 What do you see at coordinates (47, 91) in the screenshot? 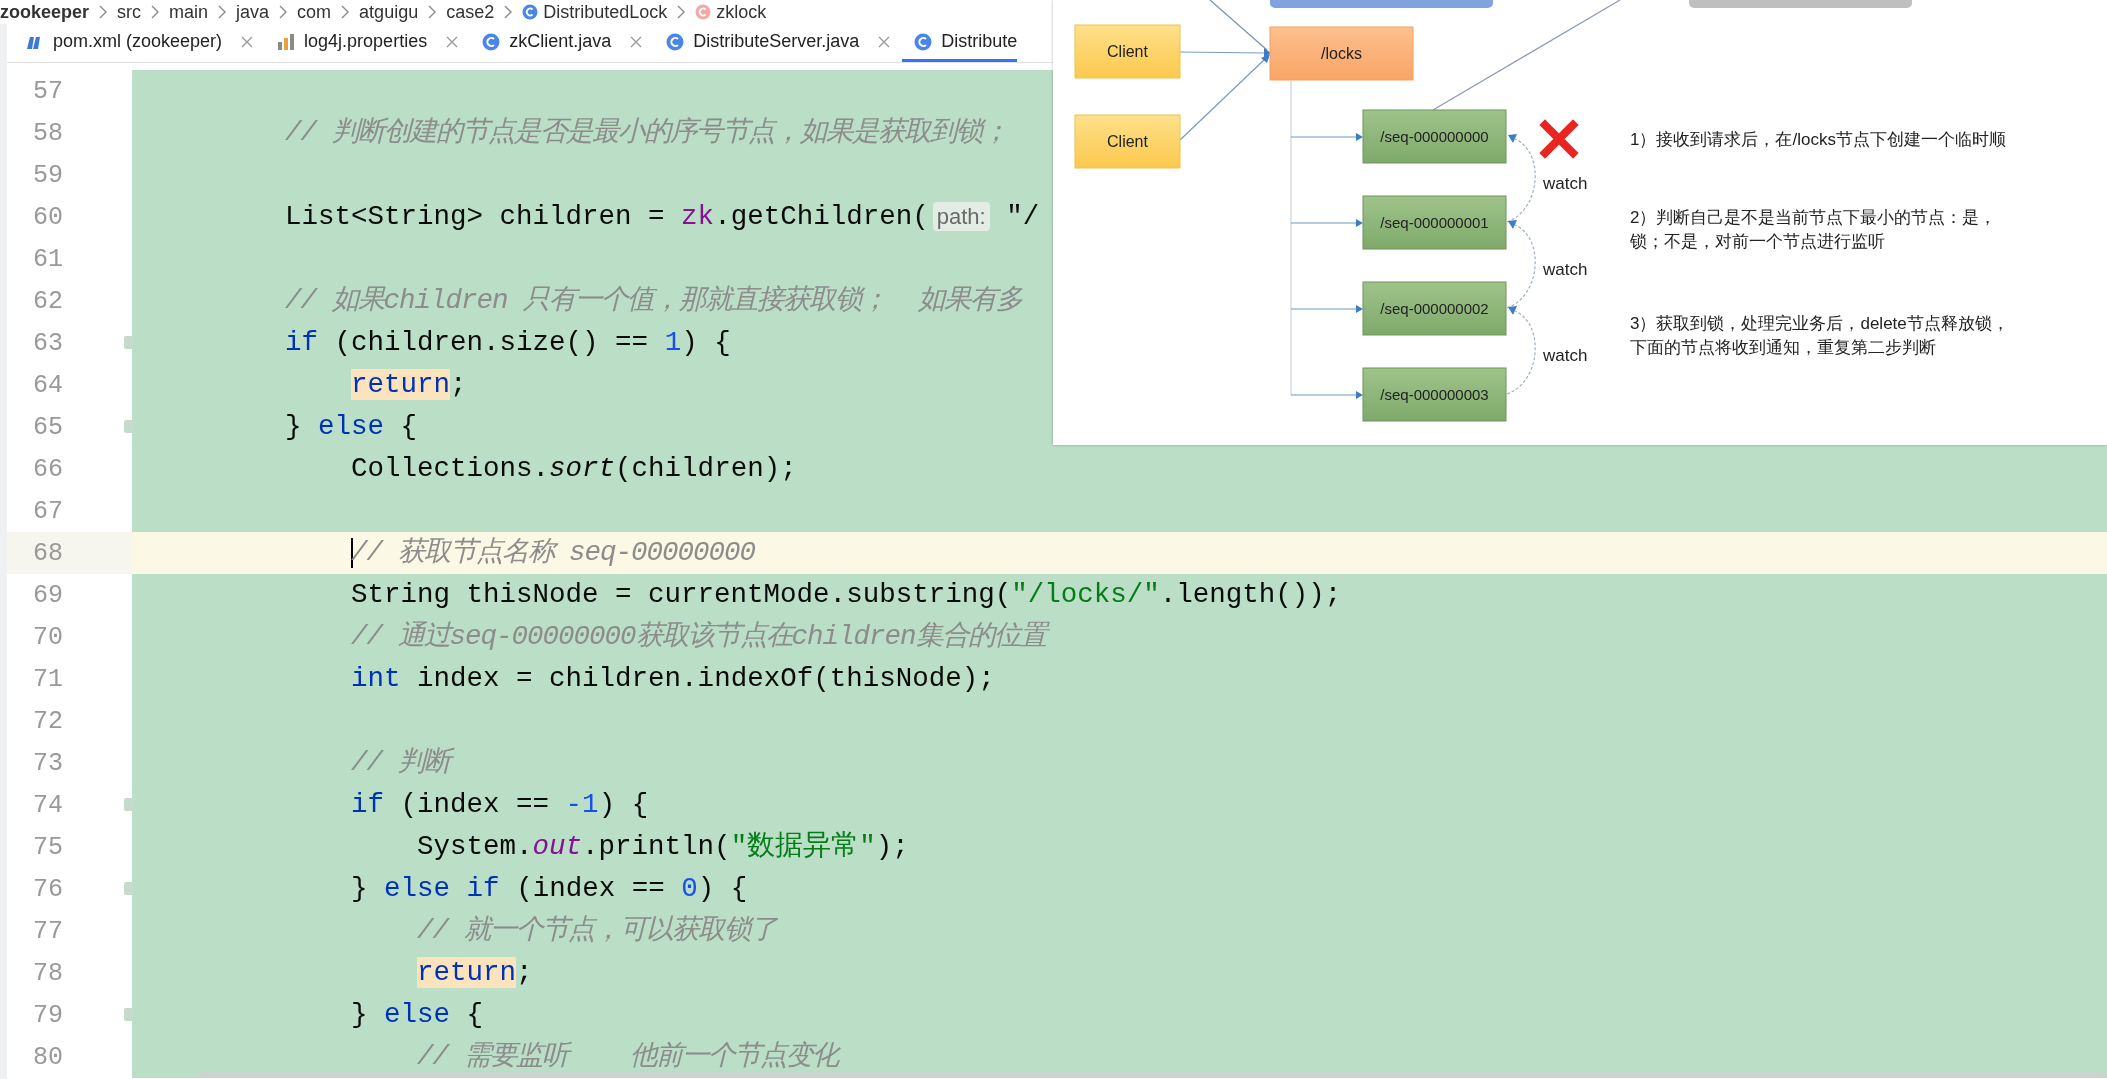
I see `line-number: 57` at bounding box center [47, 91].